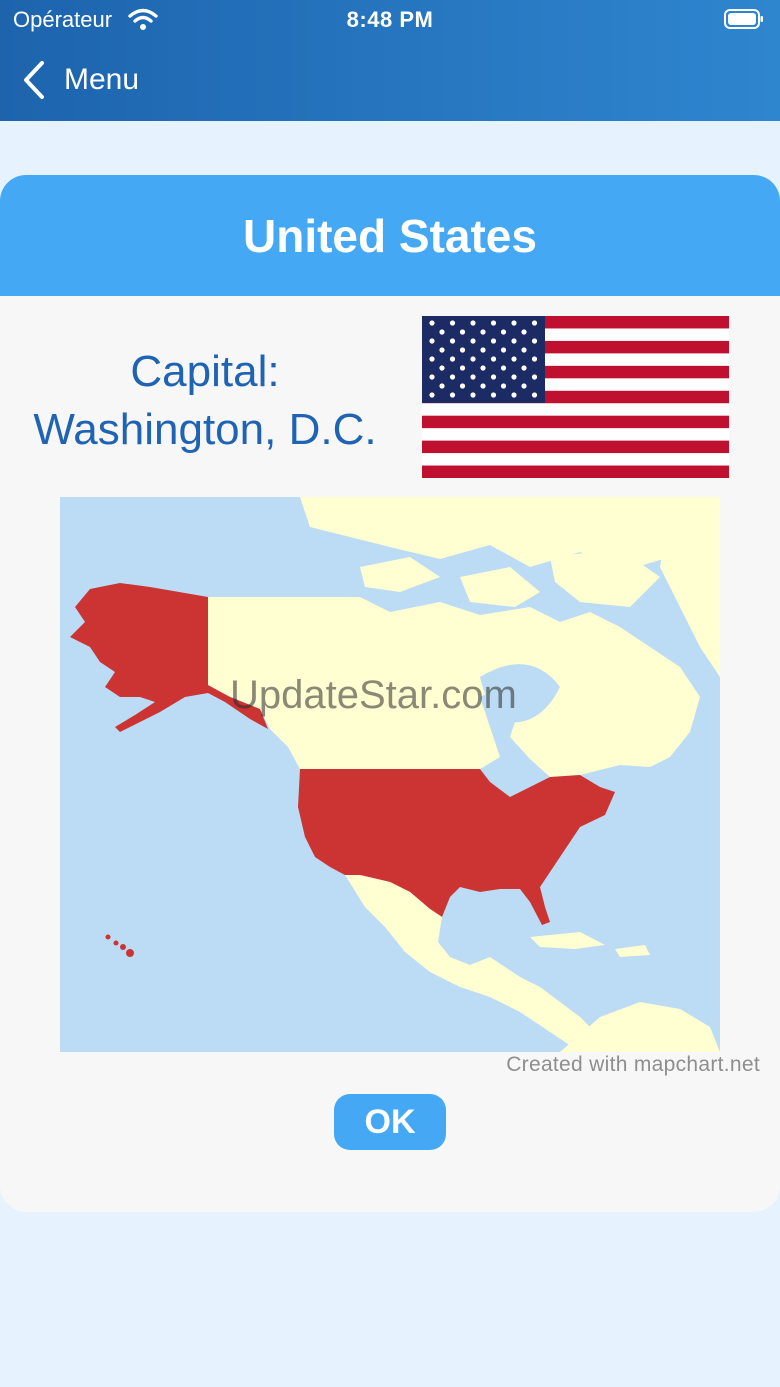  Describe the element at coordinates (743, 19) in the screenshot. I see `battery-icon` at that location.